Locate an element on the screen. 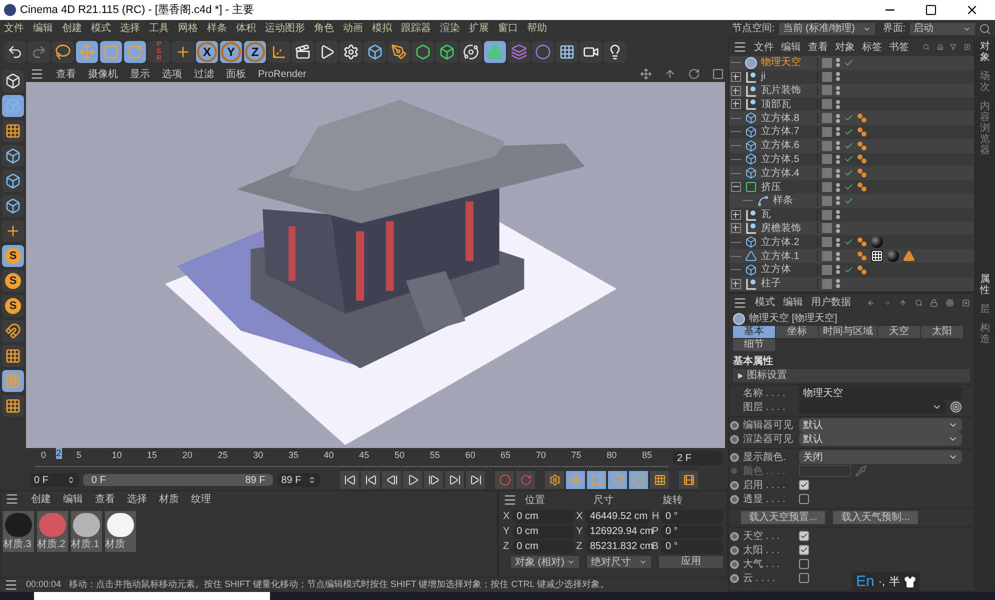  layer-field is located at coordinates (872, 407).